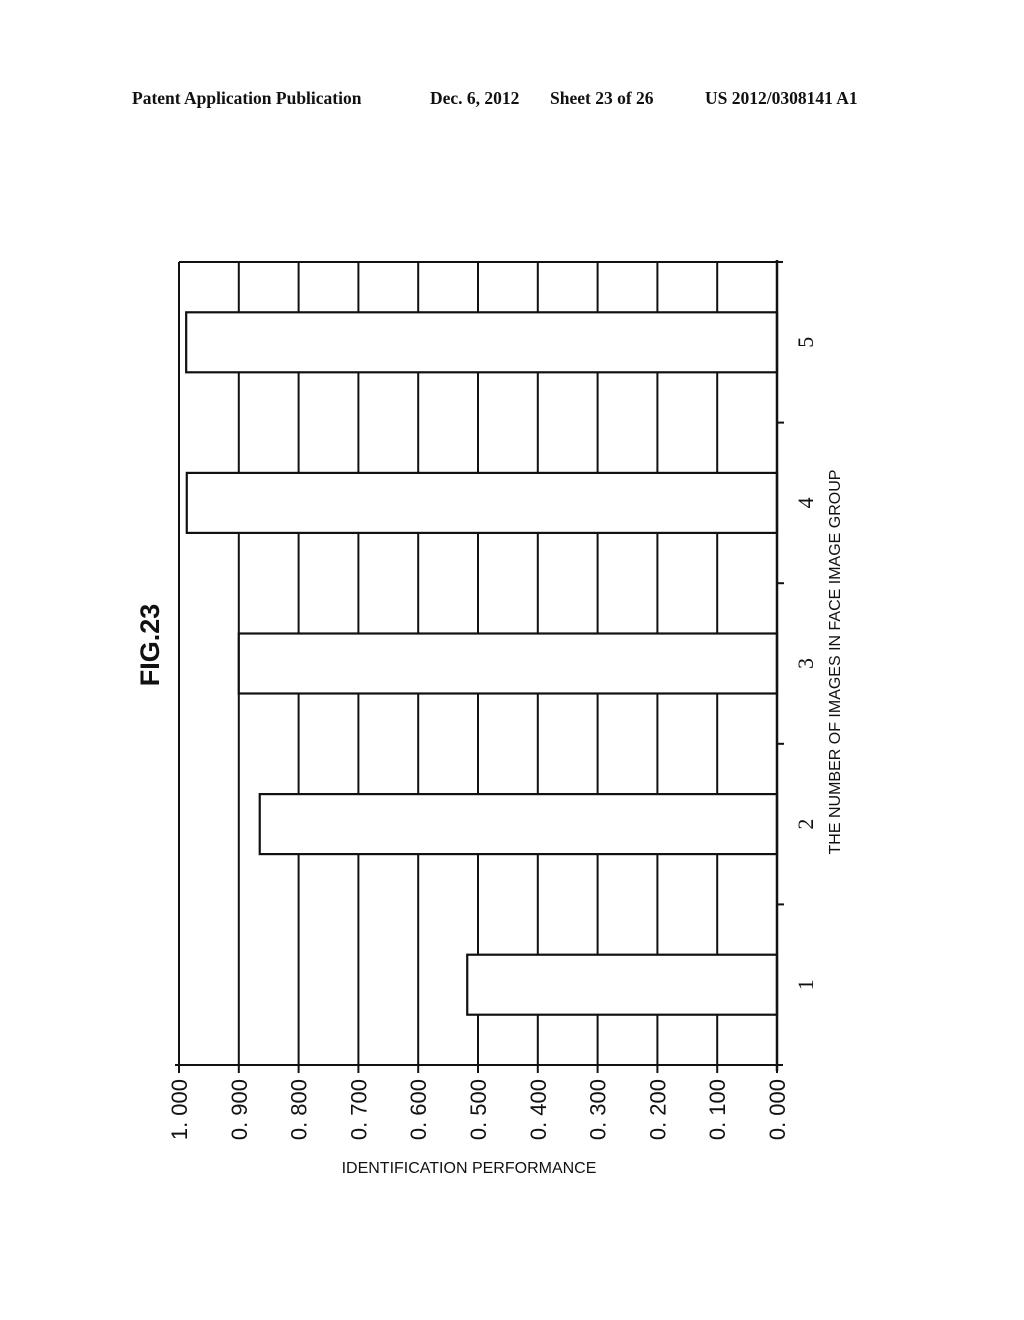 This screenshot has width=1024, height=1320. What do you see at coordinates (805, 342) in the screenshot?
I see `category-label: 5` at bounding box center [805, 342].